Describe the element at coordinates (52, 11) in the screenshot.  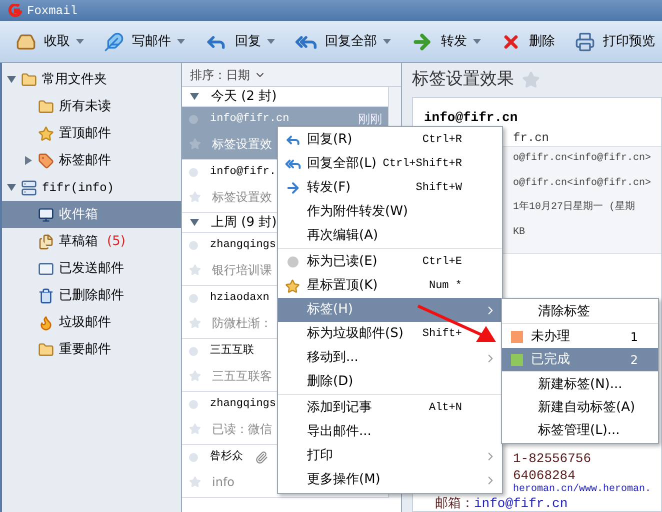
I see `window-title: Foxmail` at that location.